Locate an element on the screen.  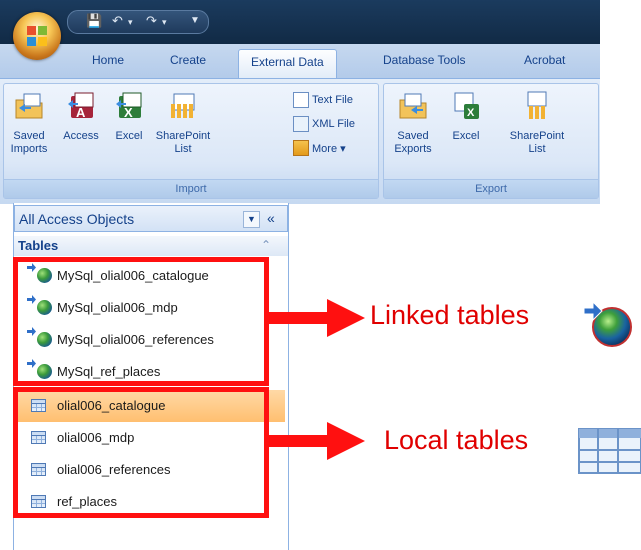
save-icon: 💾 is located at coordinates (94, 21).